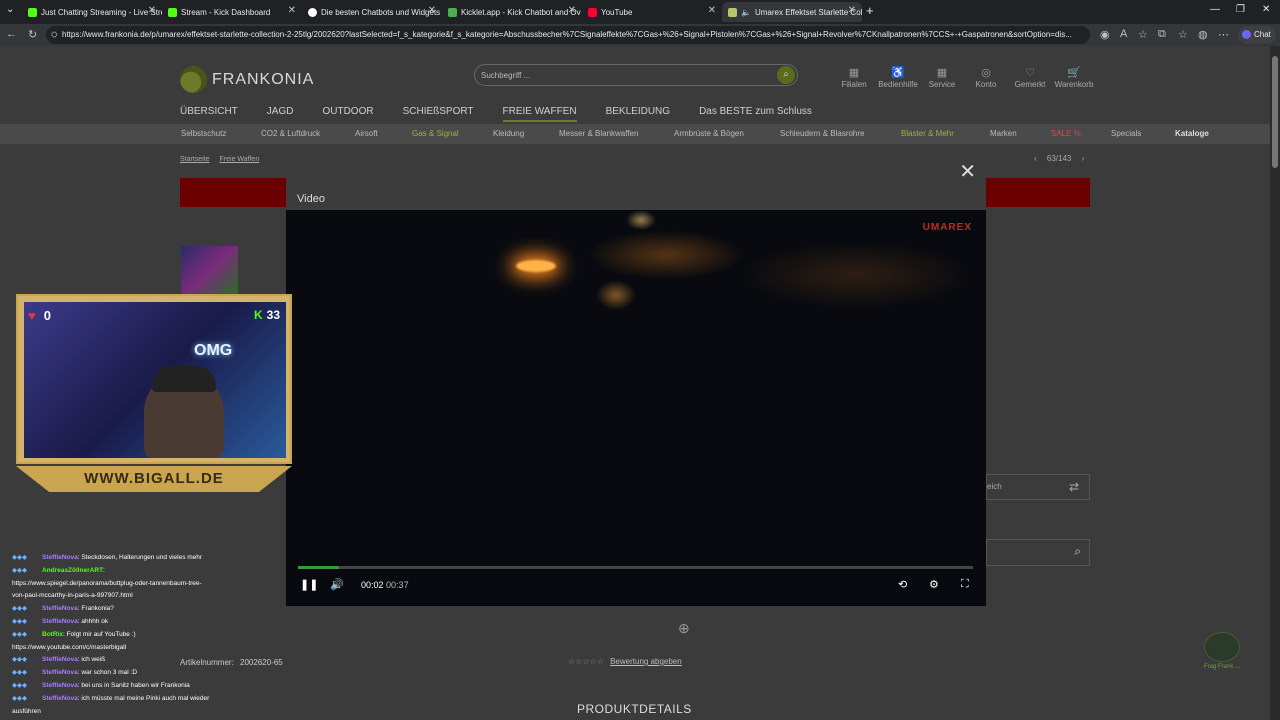 Image resolution: width=1280 pixels, height=720 pixels. I want to click on nav-uebersicht: ÜBERSICHT, so click(209, 114).